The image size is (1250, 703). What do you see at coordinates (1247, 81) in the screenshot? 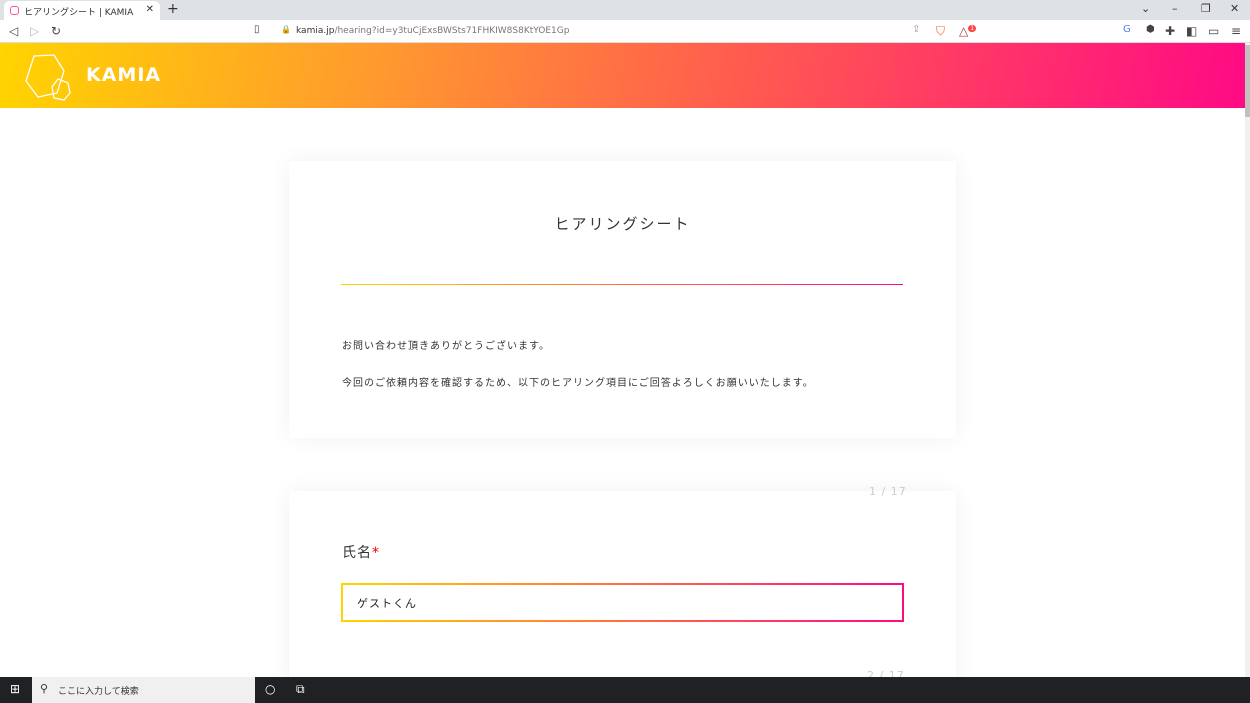
I see `scrollbar-thumb` at bounding box center [1247, 81].